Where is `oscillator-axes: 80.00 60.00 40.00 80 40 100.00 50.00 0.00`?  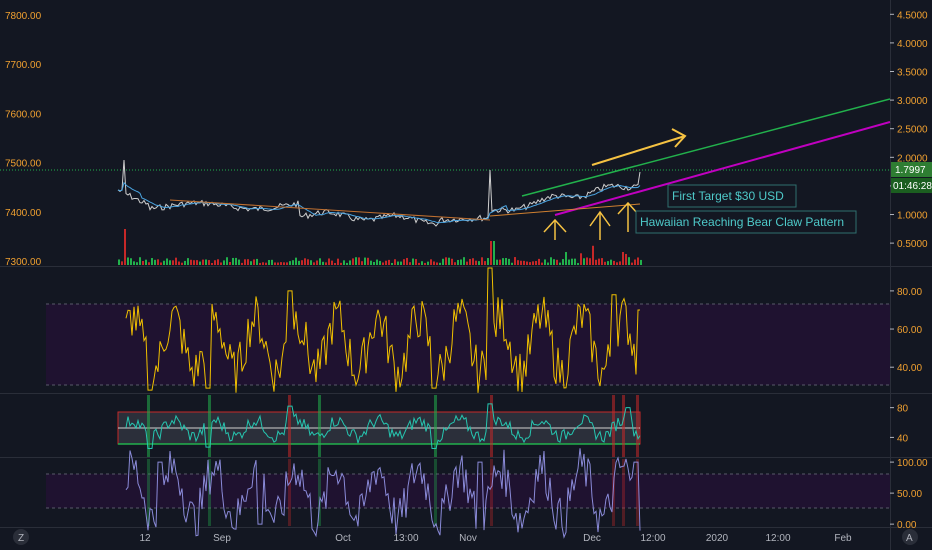
oscillator-axes: 80.00 60.00 40.00 80 40 100.00 50.00 0.00 is located at coordinates (909, 409).